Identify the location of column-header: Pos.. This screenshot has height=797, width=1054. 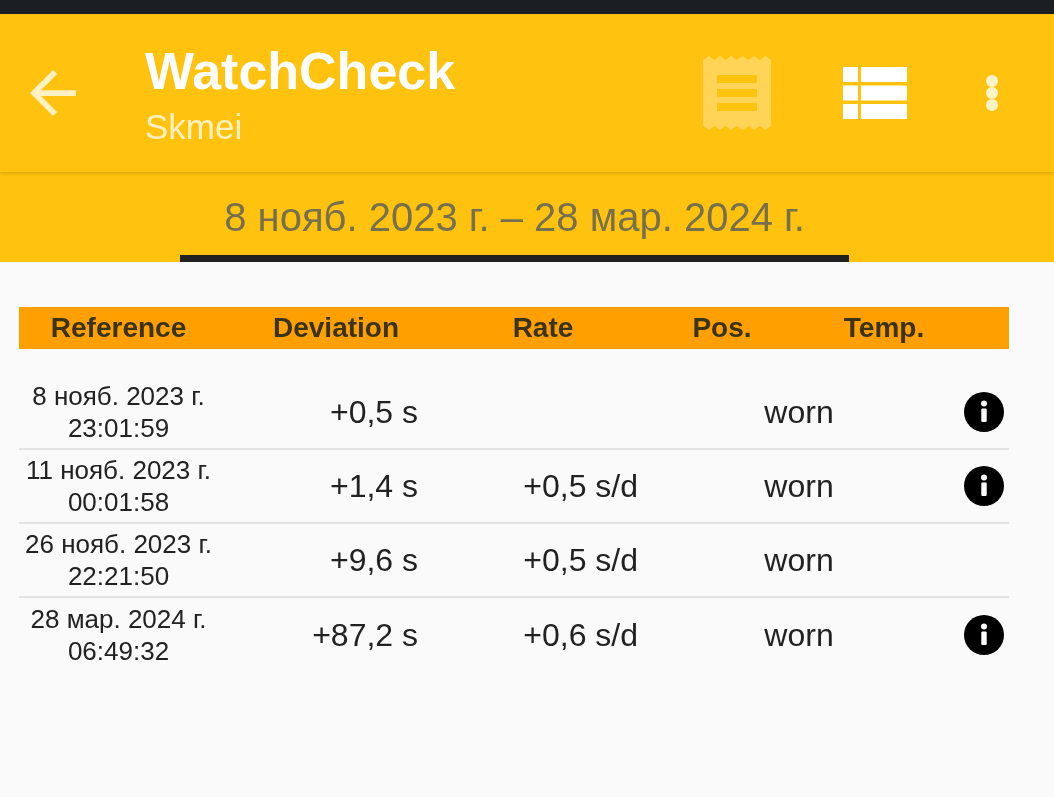
(722, 328).